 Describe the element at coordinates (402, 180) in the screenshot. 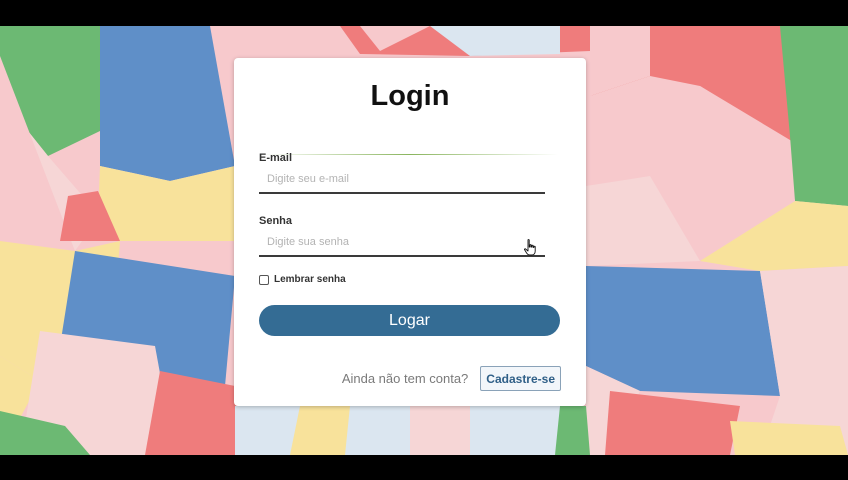

I see `email-input` at that location.